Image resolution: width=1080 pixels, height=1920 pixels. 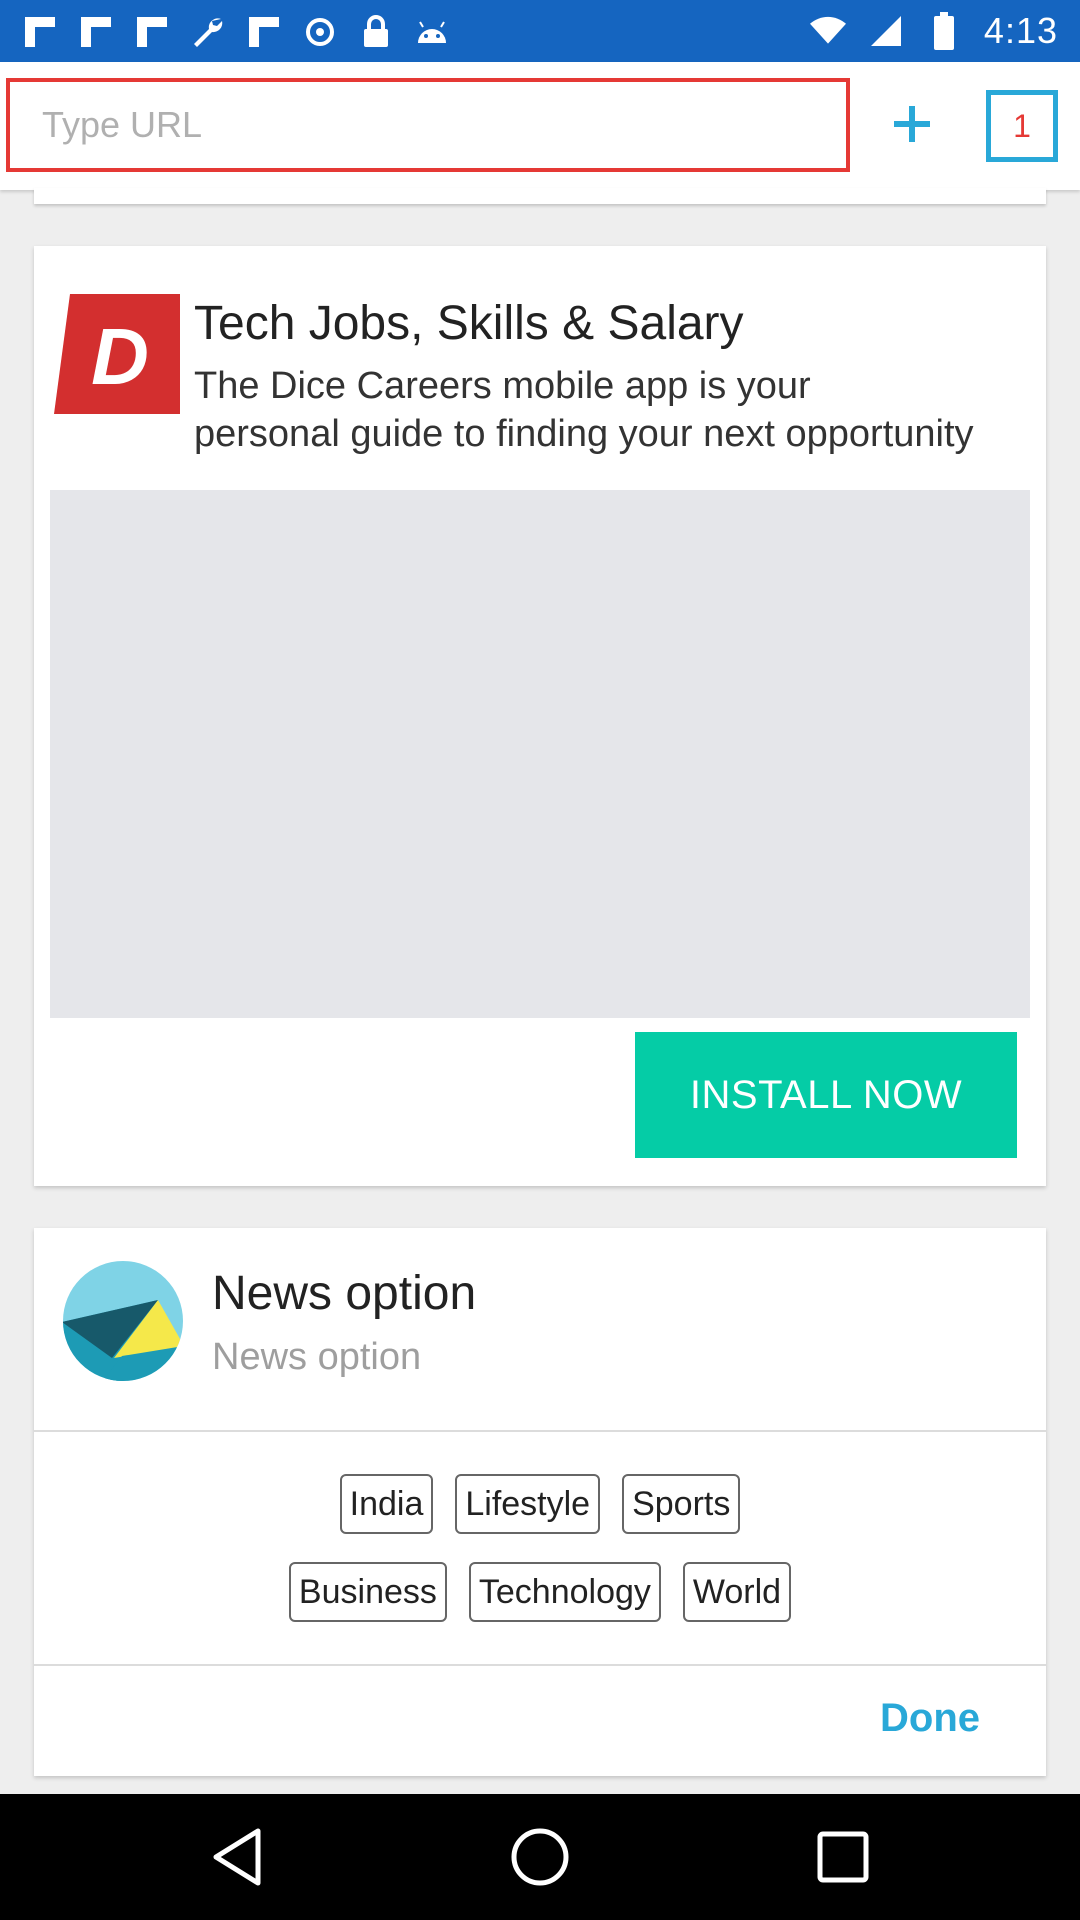 I want to click on navigation-bar, so click(x=540, y=1857).